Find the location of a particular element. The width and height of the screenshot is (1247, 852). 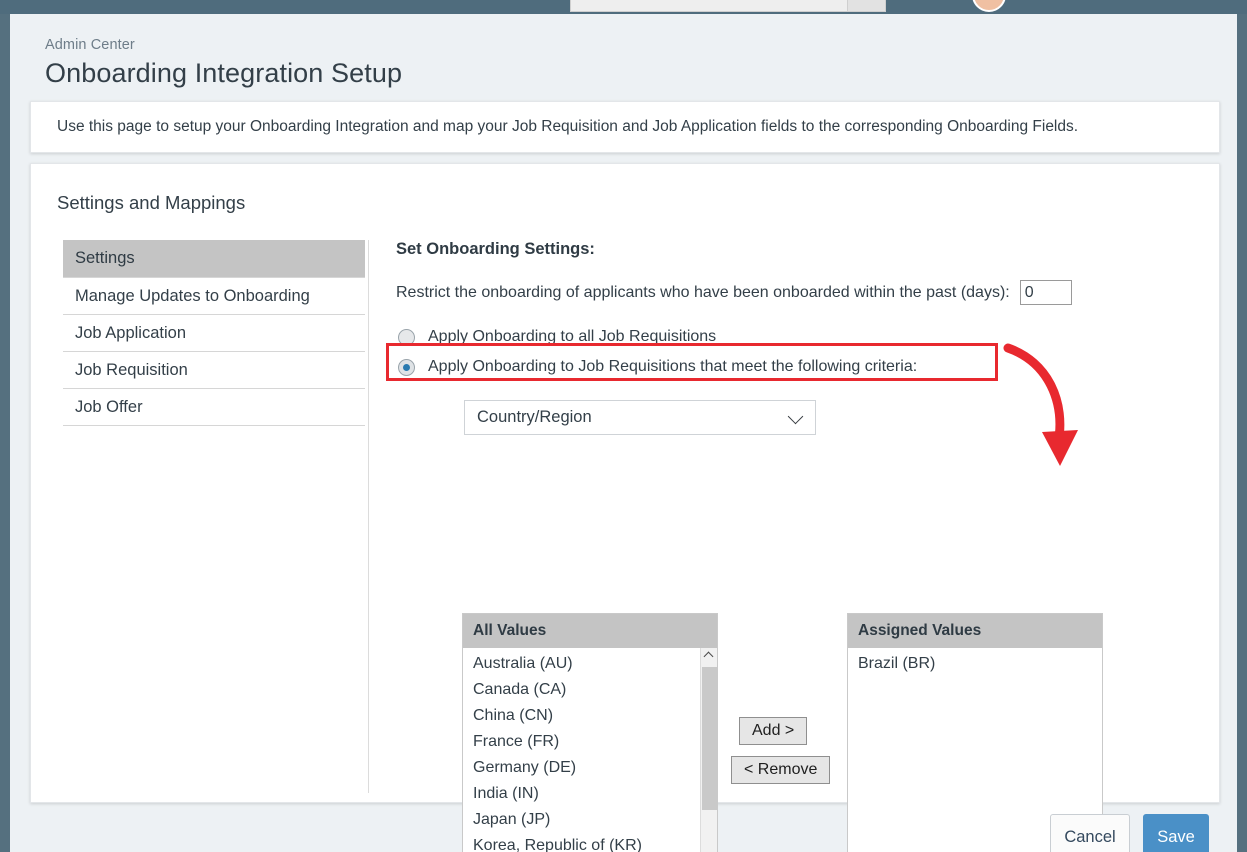

list-item: India (IN) is located at coordinates (590, 794).